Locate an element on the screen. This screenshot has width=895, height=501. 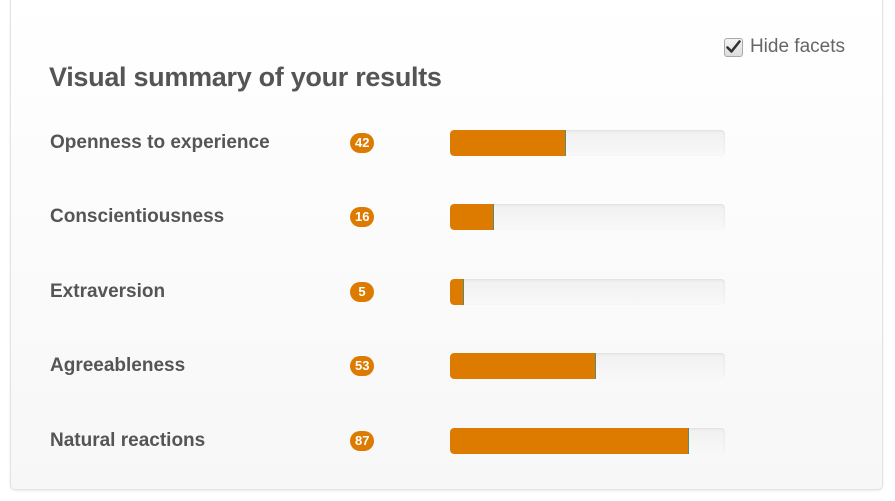
trait-label: Conscientiousness is located at coordinates (137, 216).